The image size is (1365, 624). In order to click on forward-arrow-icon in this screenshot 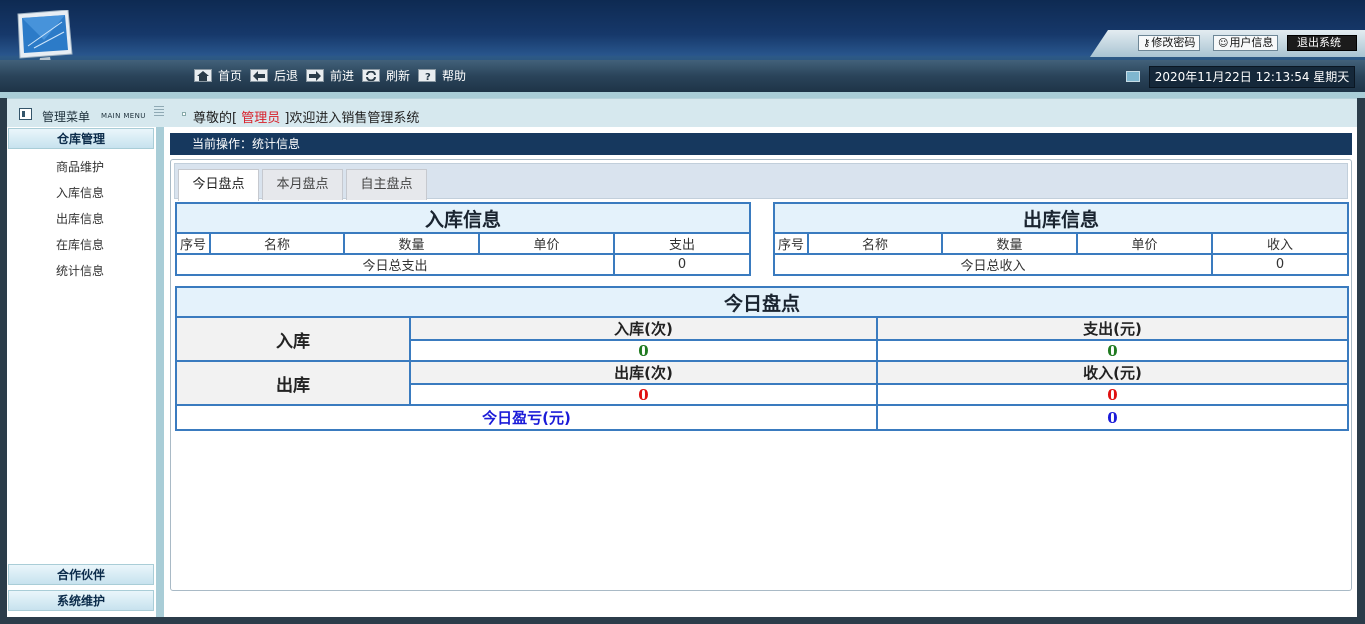, I will do `click(315, 75)`.